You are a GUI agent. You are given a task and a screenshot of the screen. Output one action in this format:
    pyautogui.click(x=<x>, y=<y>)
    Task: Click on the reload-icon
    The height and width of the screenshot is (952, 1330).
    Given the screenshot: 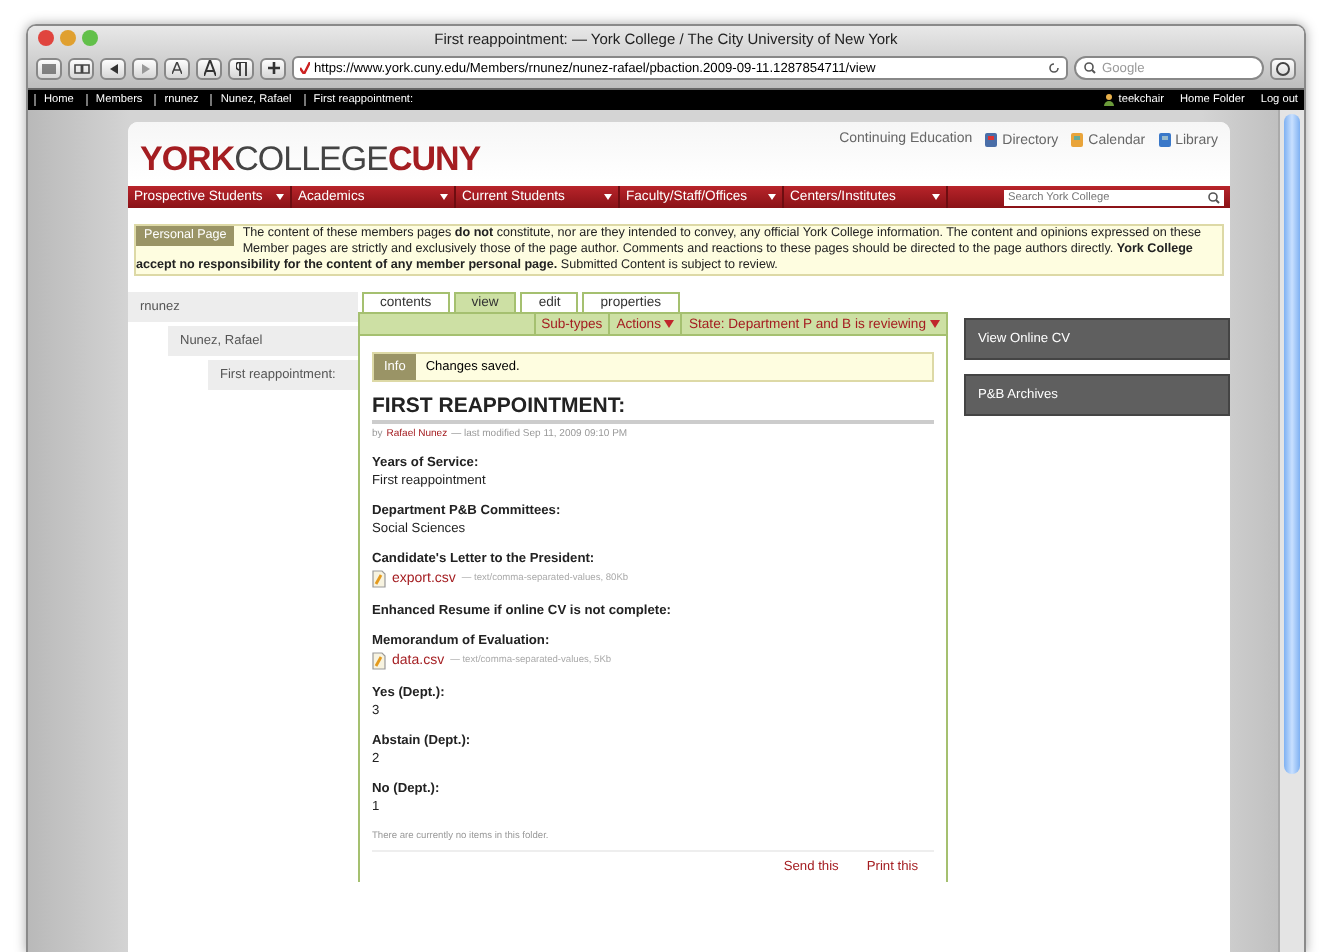 What is the action you would take?
    pyautogui.click(x=1054, y=68)
    